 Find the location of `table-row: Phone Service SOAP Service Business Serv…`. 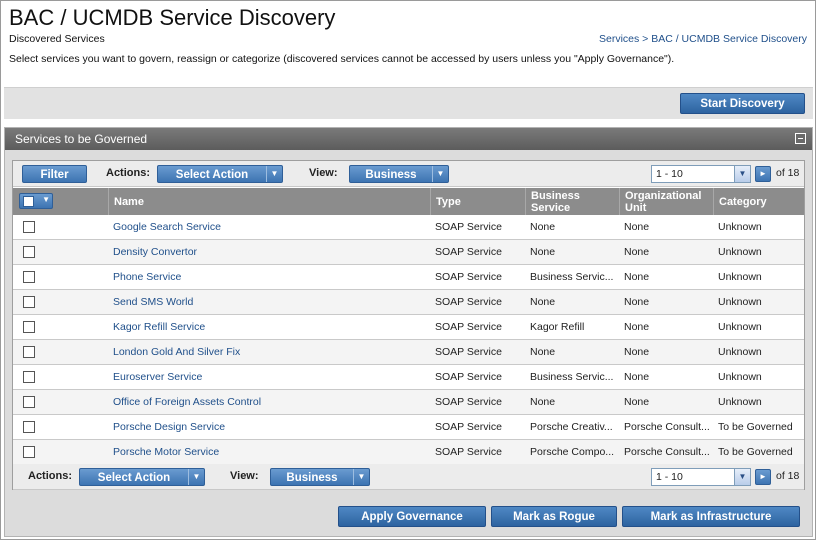

table-row: Phone Service SOAP Service Business Serv… is located at coordinates (408, 277).